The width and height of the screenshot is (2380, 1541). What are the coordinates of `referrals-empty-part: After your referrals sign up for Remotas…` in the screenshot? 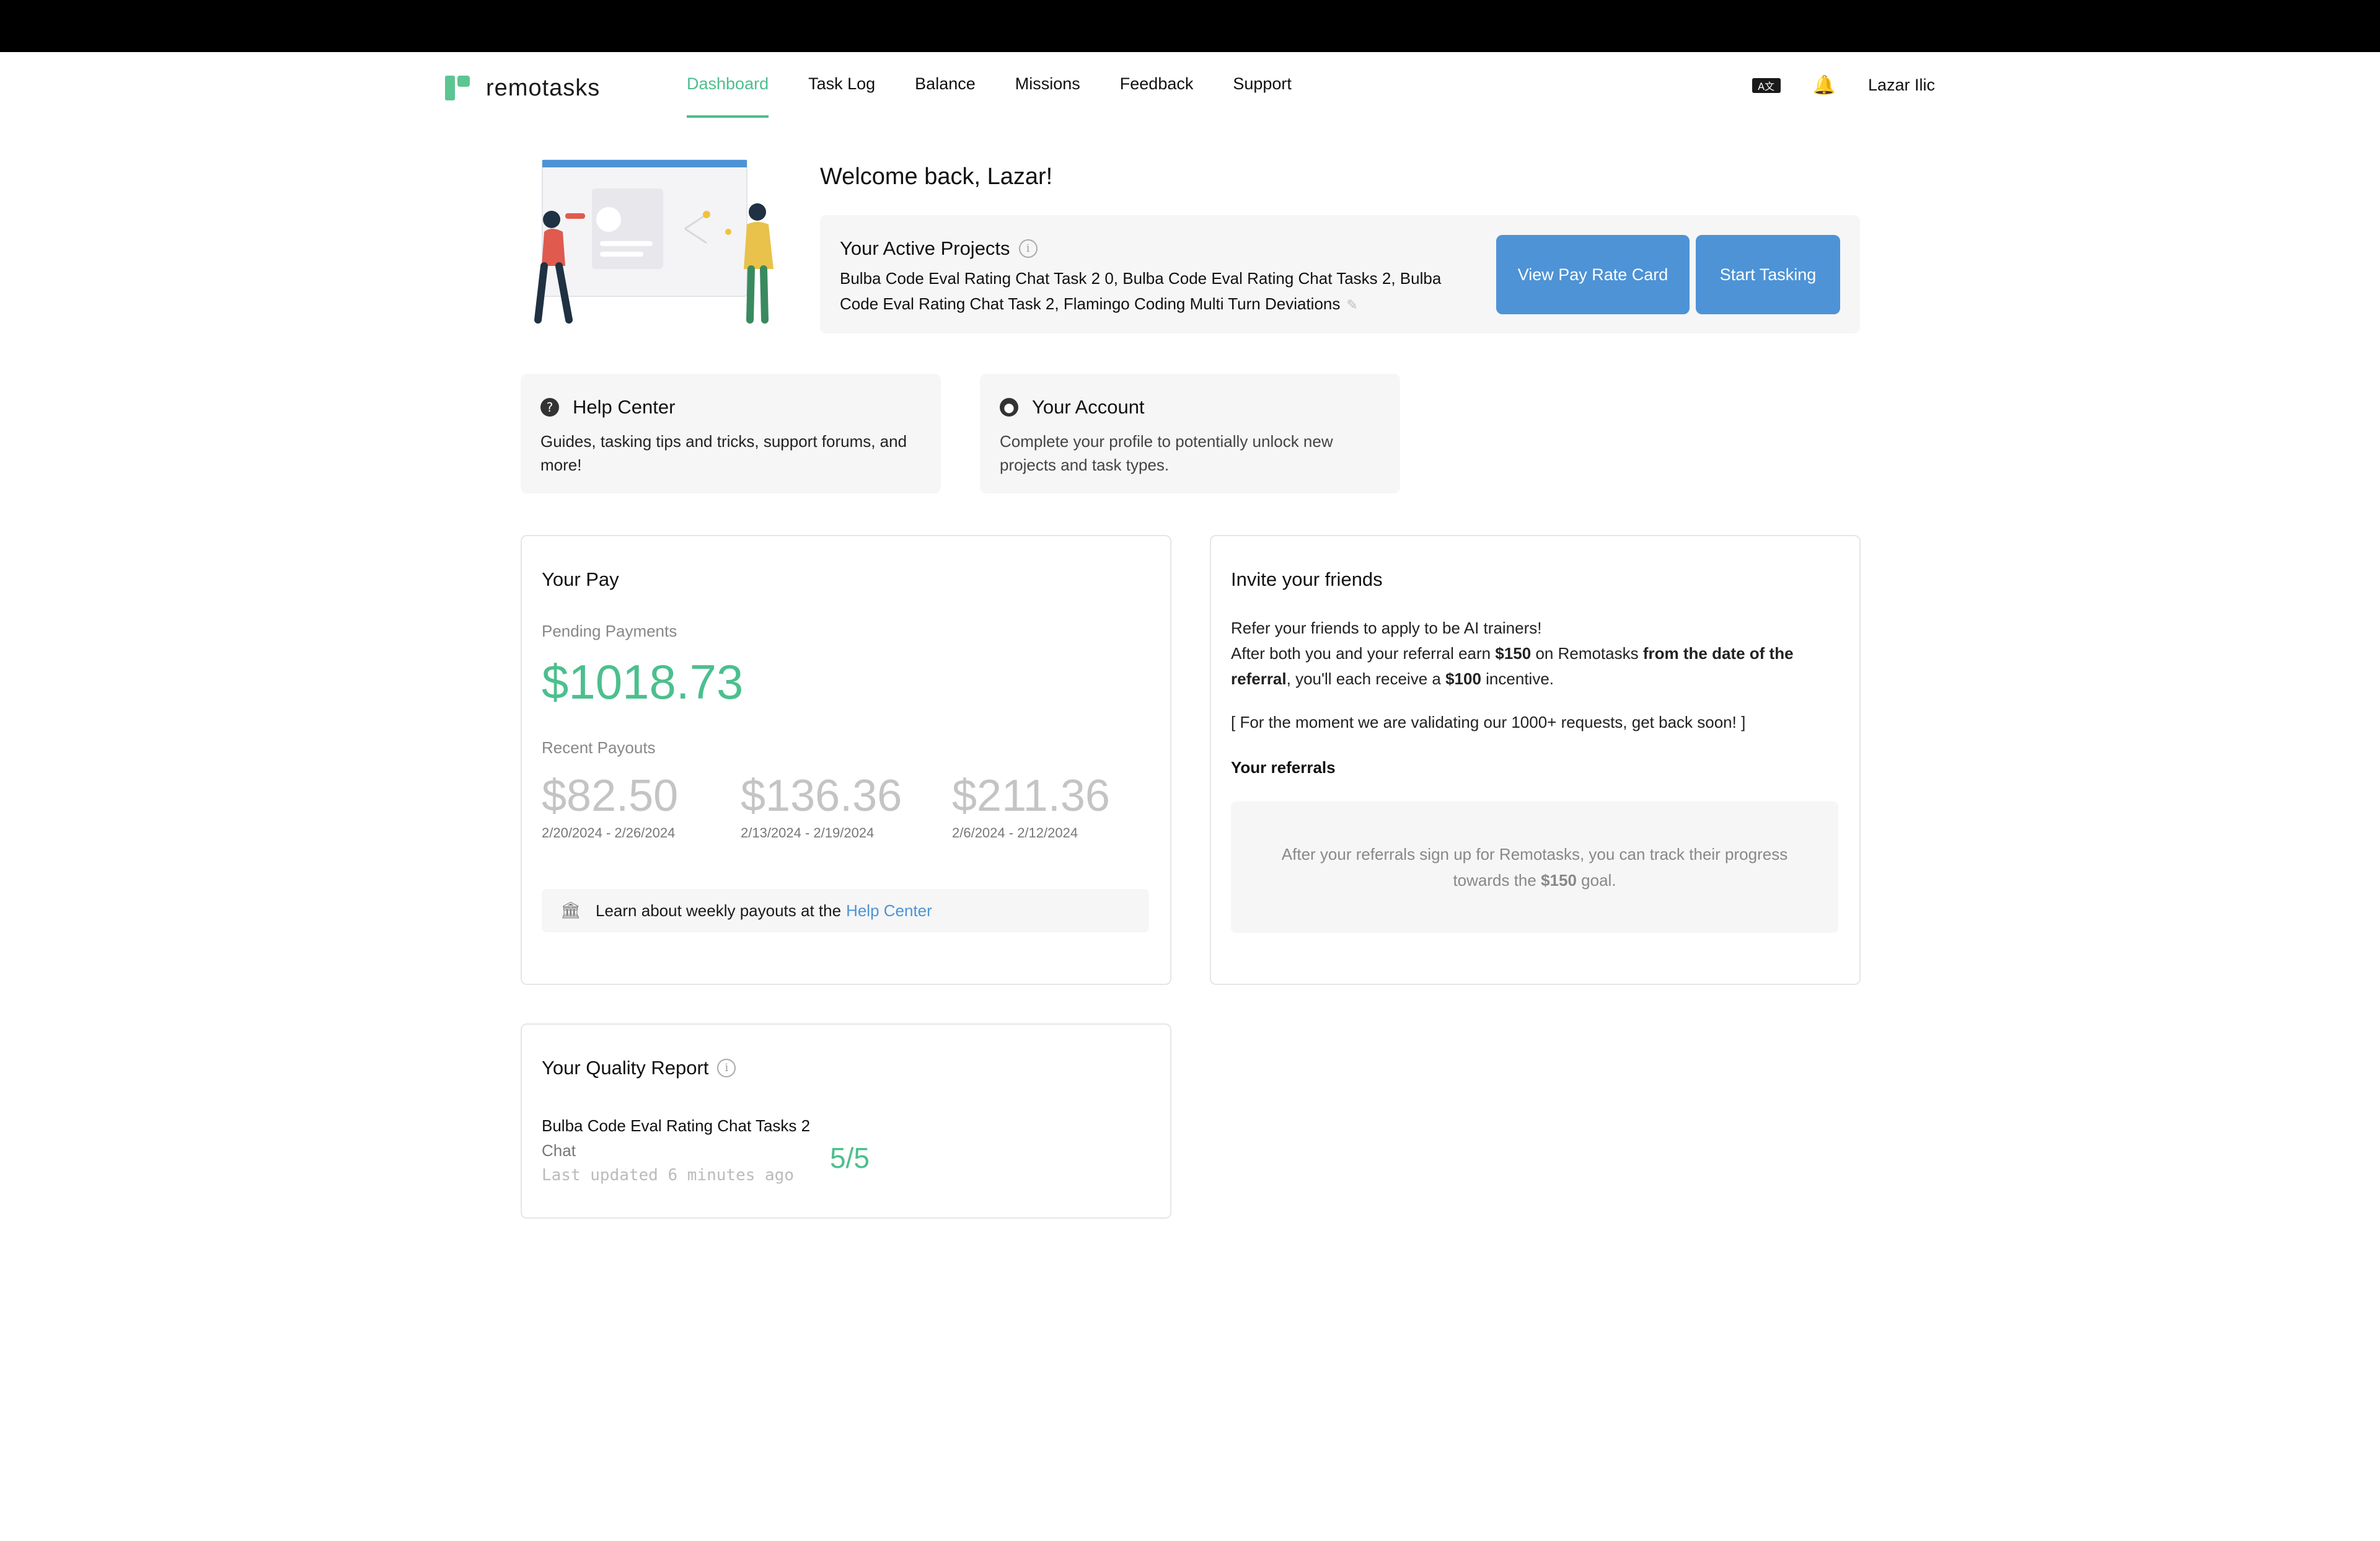 It's located at (1534, 867).